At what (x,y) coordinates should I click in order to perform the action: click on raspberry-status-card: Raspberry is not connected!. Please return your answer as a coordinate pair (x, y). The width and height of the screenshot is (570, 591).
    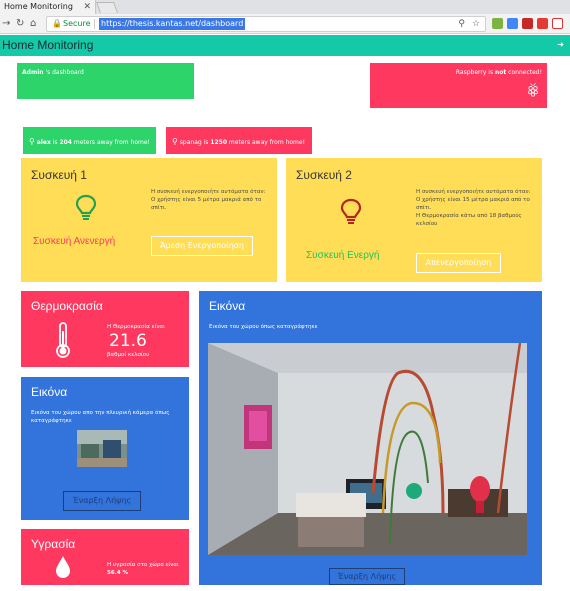
    Looking at the image, I should click on (458, 85).